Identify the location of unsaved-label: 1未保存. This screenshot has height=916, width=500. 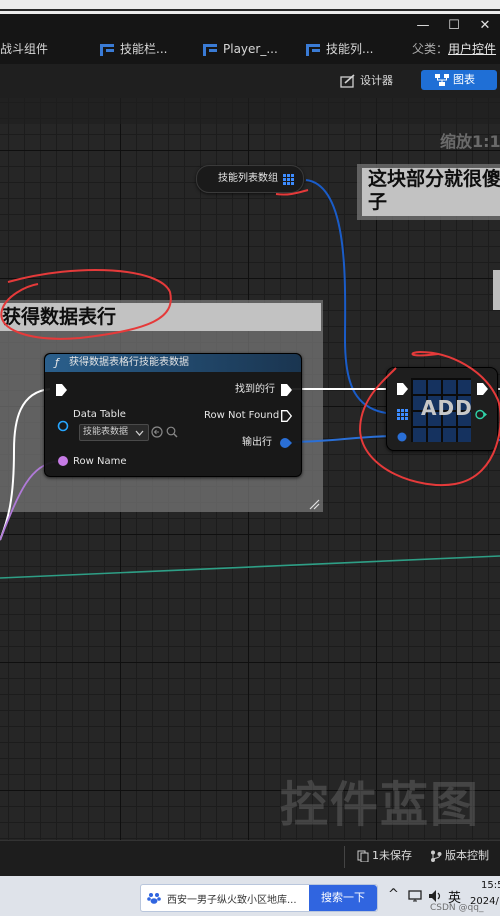
(392, 855).